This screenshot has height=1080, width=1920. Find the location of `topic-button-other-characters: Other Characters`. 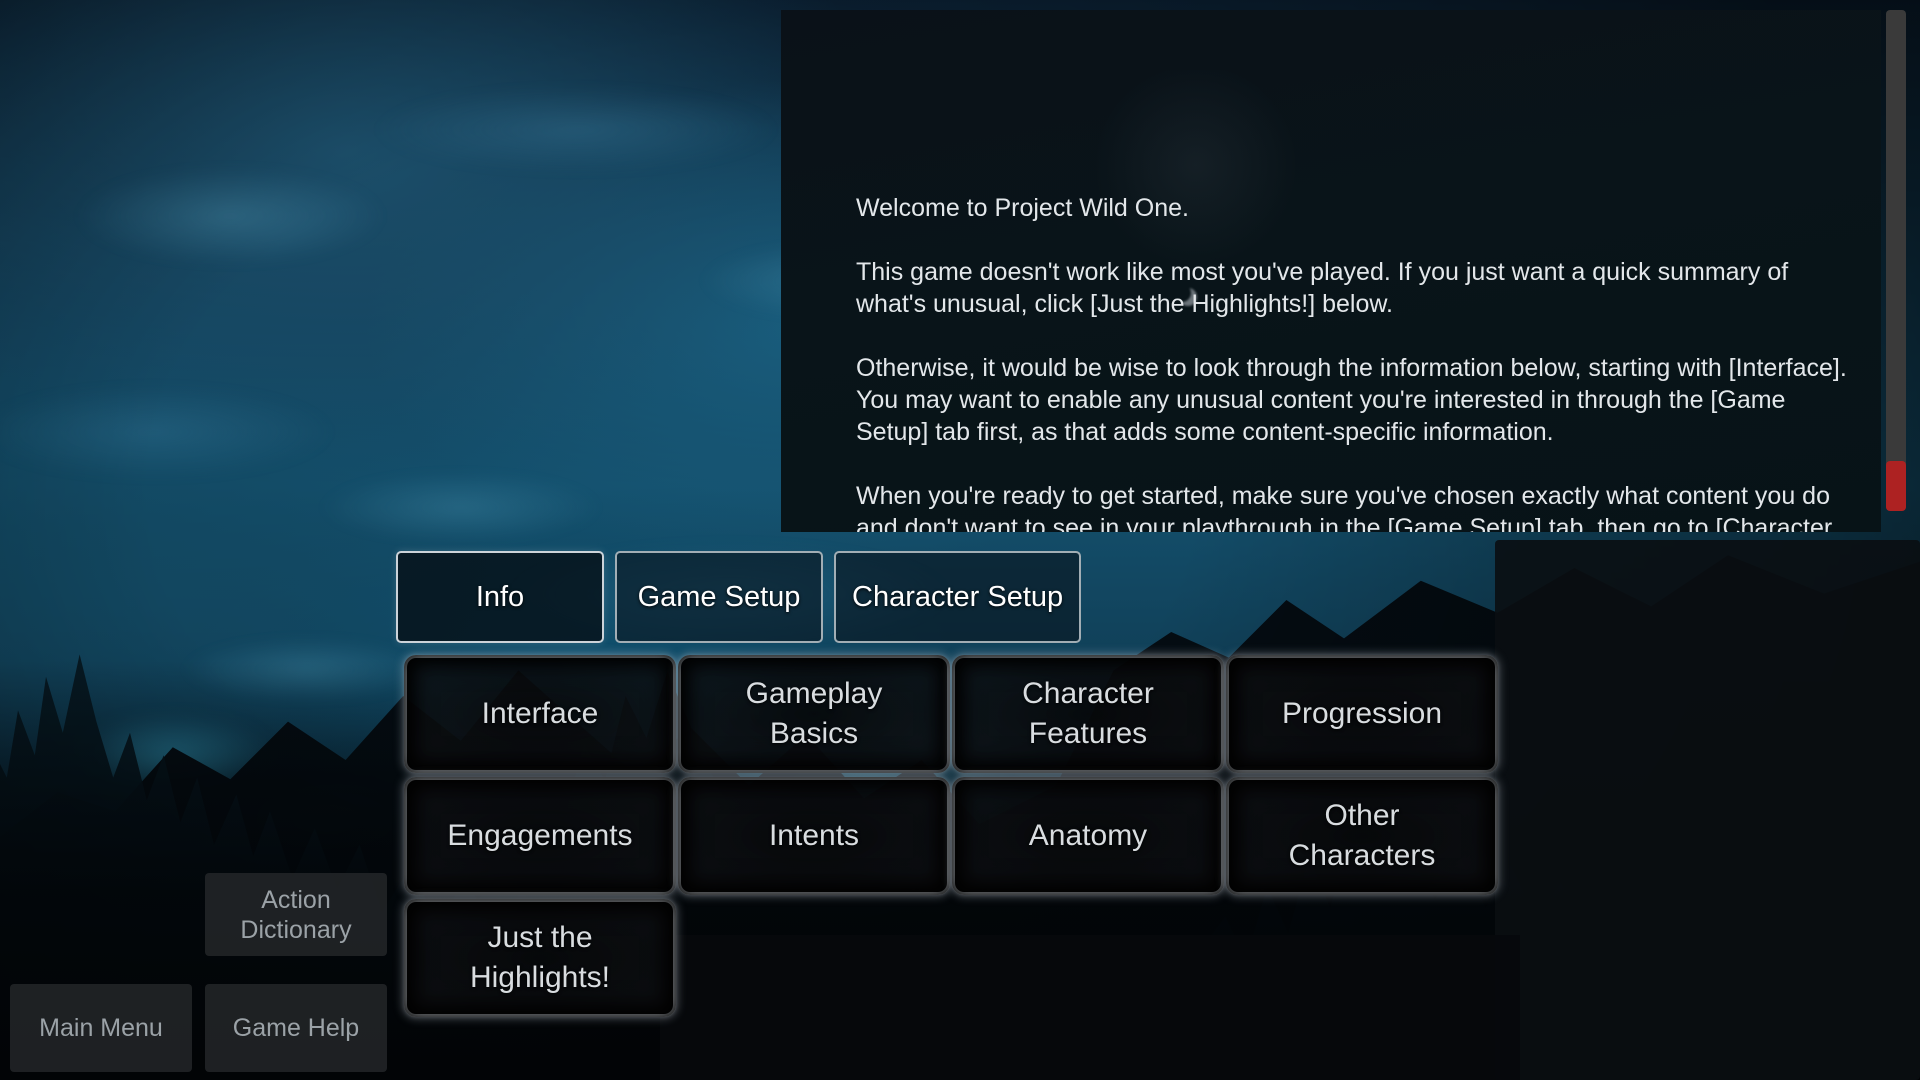

topic-button-other-characters: Other Characters is located at coordinates (1362, 836).